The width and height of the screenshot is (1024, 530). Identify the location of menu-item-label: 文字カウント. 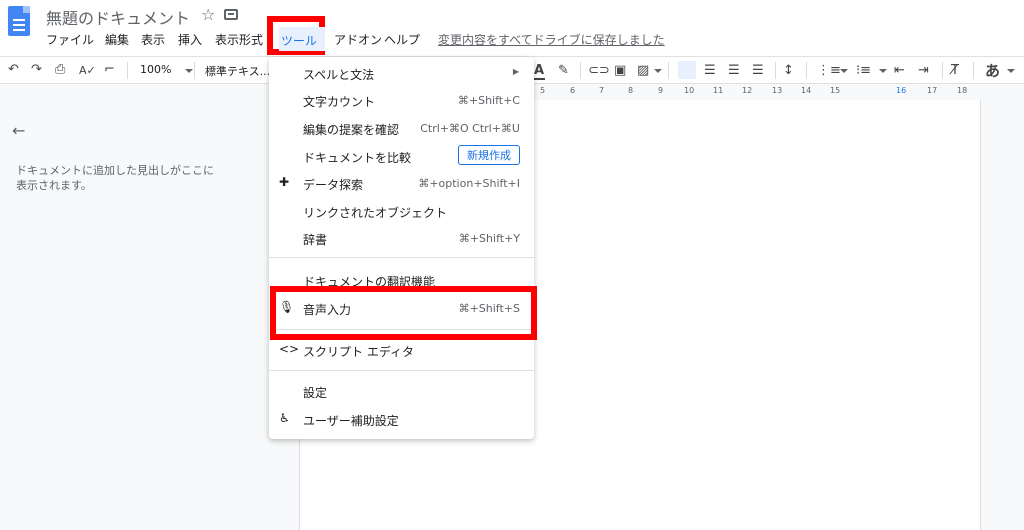
(339, 102).